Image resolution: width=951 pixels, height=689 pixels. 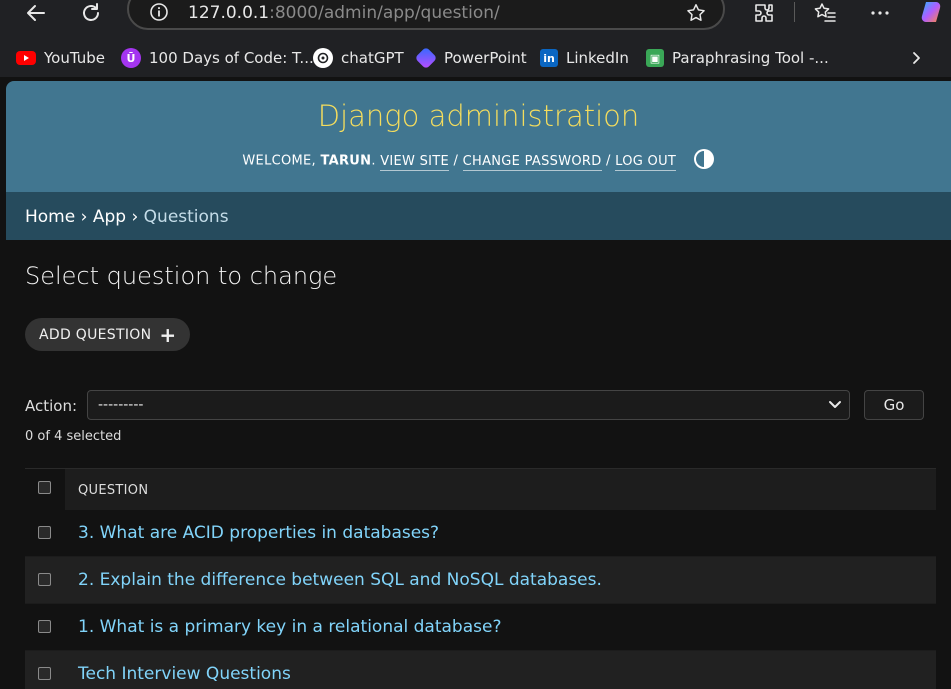 What do you see at coordinates (880, 13) in the screenshot?
I see `more-options-icon` at bounding box center [880, 13].